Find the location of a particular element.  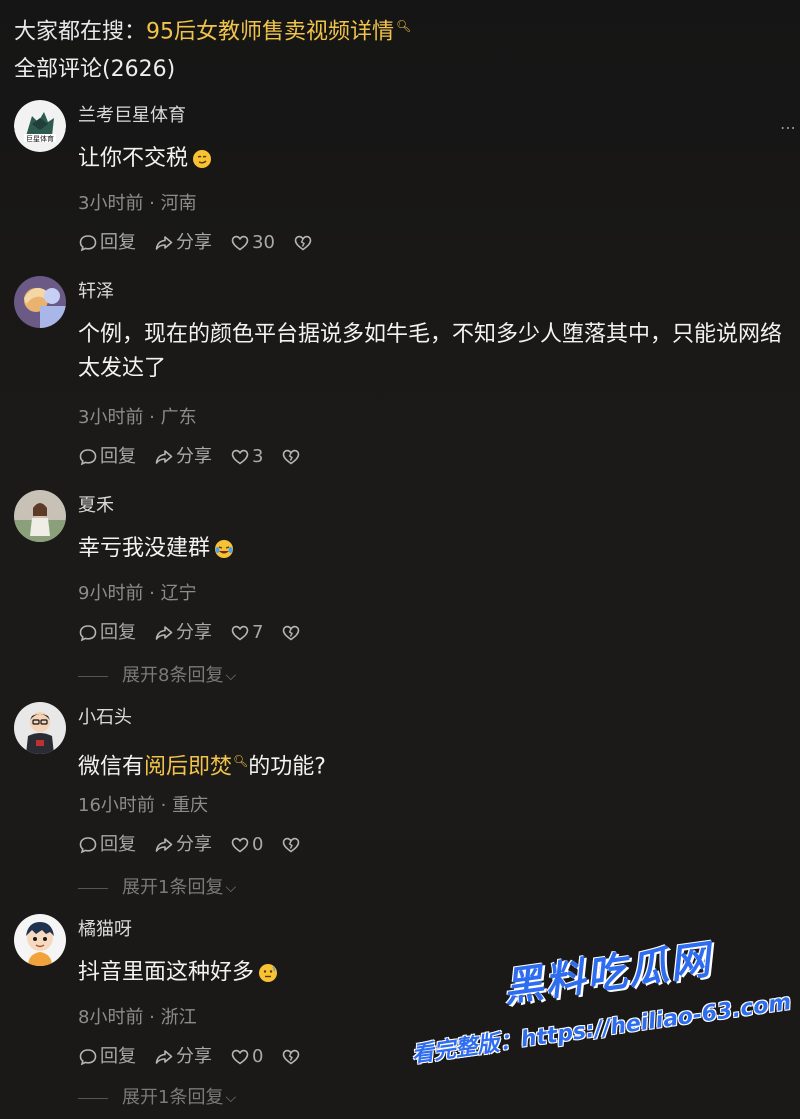

comment-text: 让你不交税 is located at coordinates (436, 159).